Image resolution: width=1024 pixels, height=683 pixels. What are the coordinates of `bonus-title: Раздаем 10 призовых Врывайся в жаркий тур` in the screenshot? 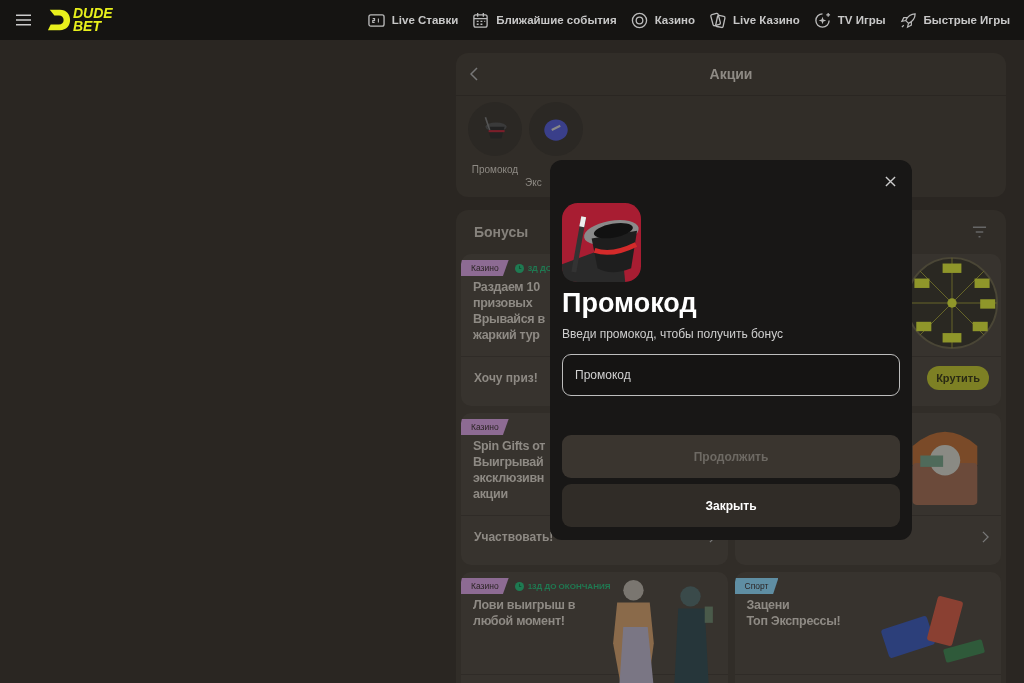 It's located at (508, 311).